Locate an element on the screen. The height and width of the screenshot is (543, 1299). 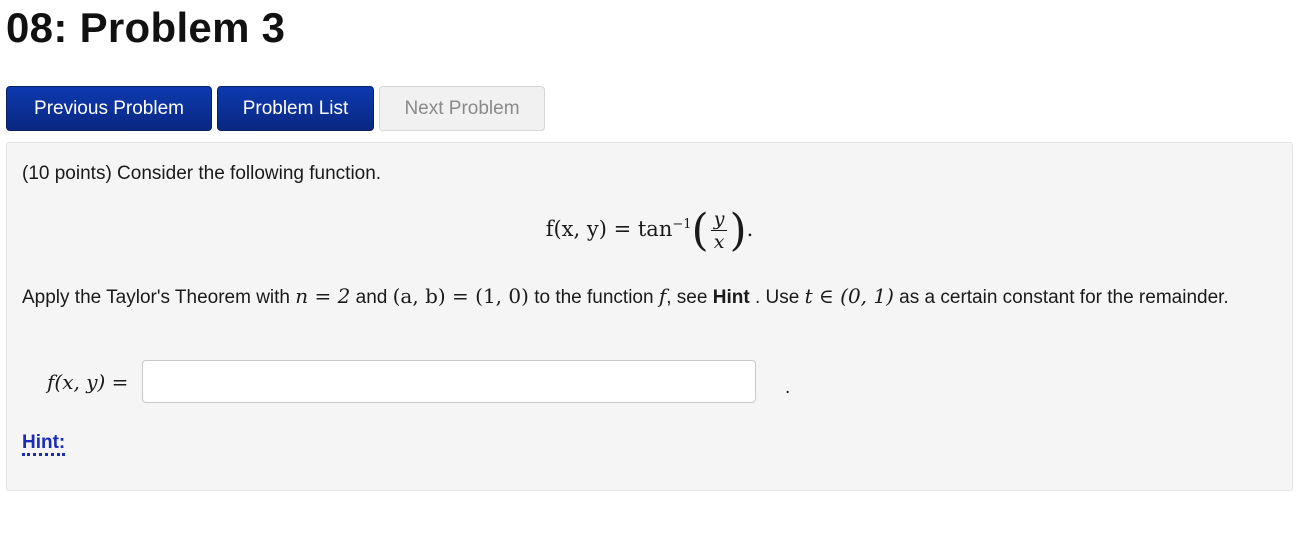
instruction-text-1: Apply the Taylor's Theorem with is located at coordinates (159, 297).